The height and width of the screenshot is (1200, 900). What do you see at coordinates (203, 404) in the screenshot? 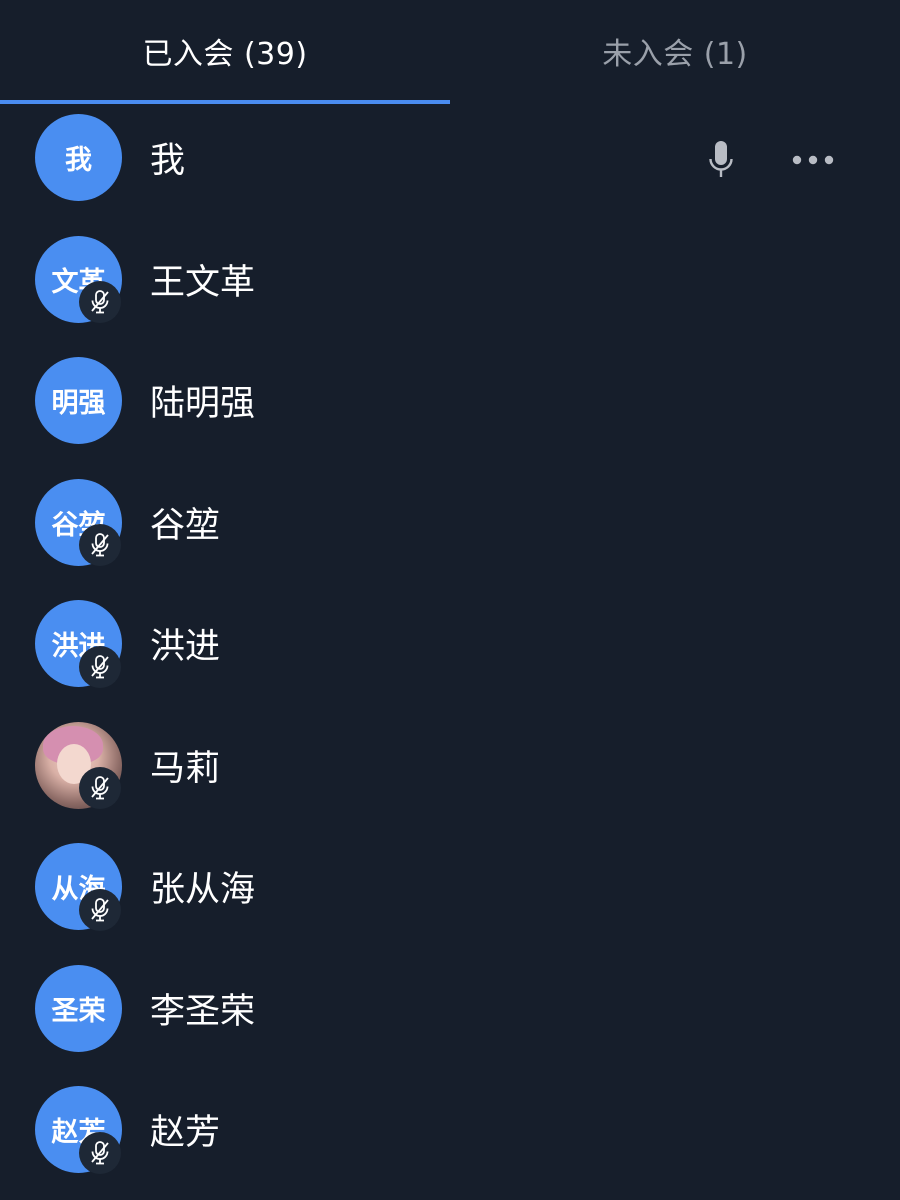
I see `participant-name: 陆明强` at bounding box center [203, 404].